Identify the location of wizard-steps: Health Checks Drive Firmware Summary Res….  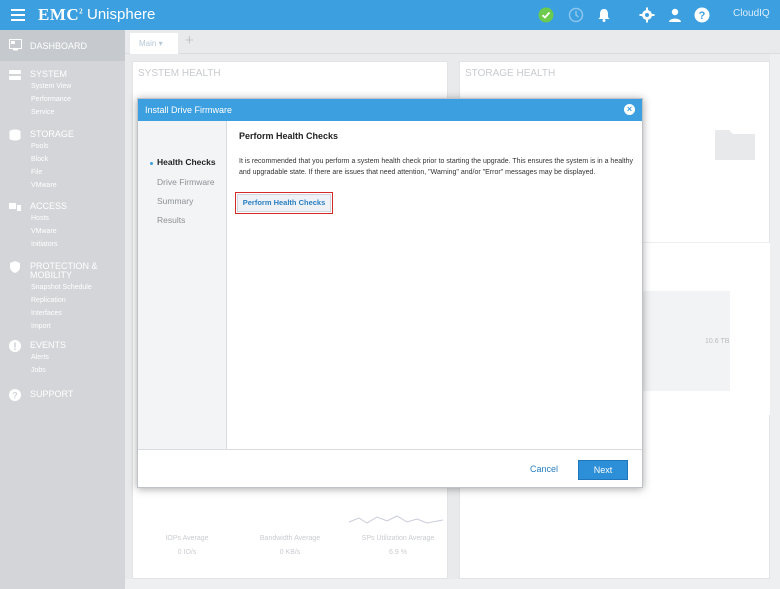
(182, 285).